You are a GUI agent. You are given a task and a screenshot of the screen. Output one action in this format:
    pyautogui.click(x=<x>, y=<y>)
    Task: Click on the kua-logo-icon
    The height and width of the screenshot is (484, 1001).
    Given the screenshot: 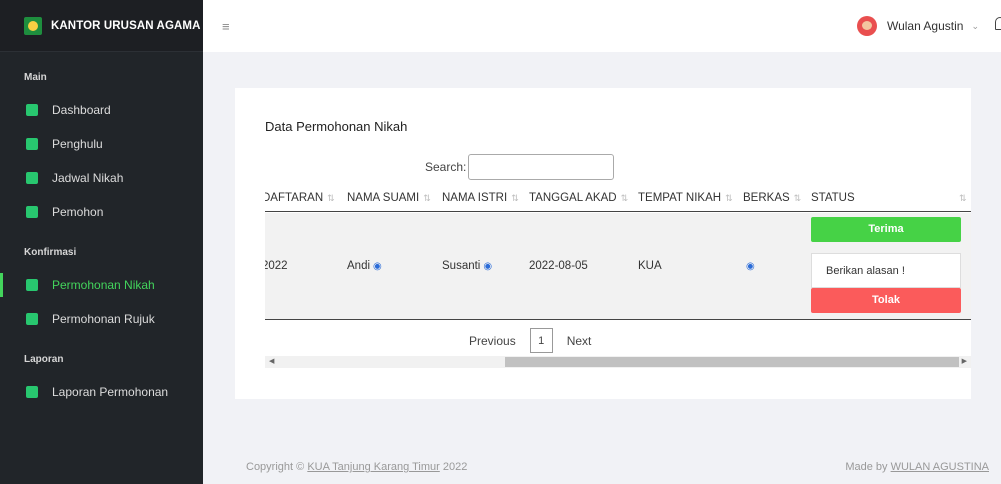 What is the action you would take?
    pyautogui.click(x=33, y=25)
    